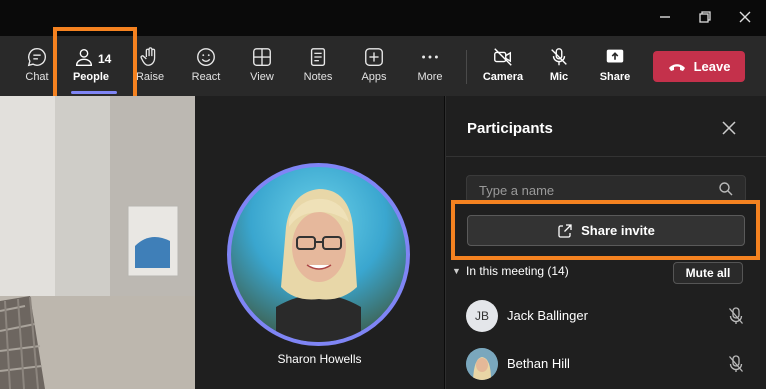 The width and height of the screenshot is (766, 389). What do you see at coordinates (615, 69) in the screenshot?
I see `share-button: Share` at bounding box center [615, 69].